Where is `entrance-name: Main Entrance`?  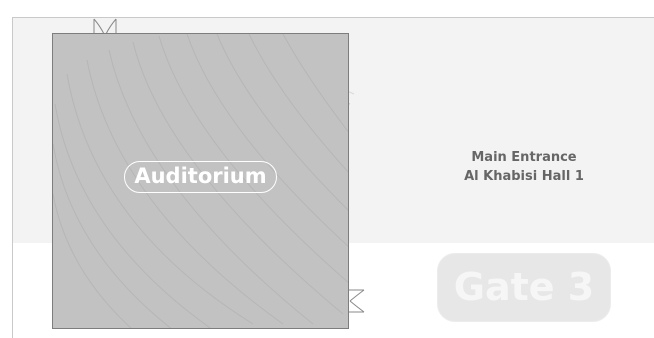
entrance-name: Main Entrance is located at coordinates (524, 157).